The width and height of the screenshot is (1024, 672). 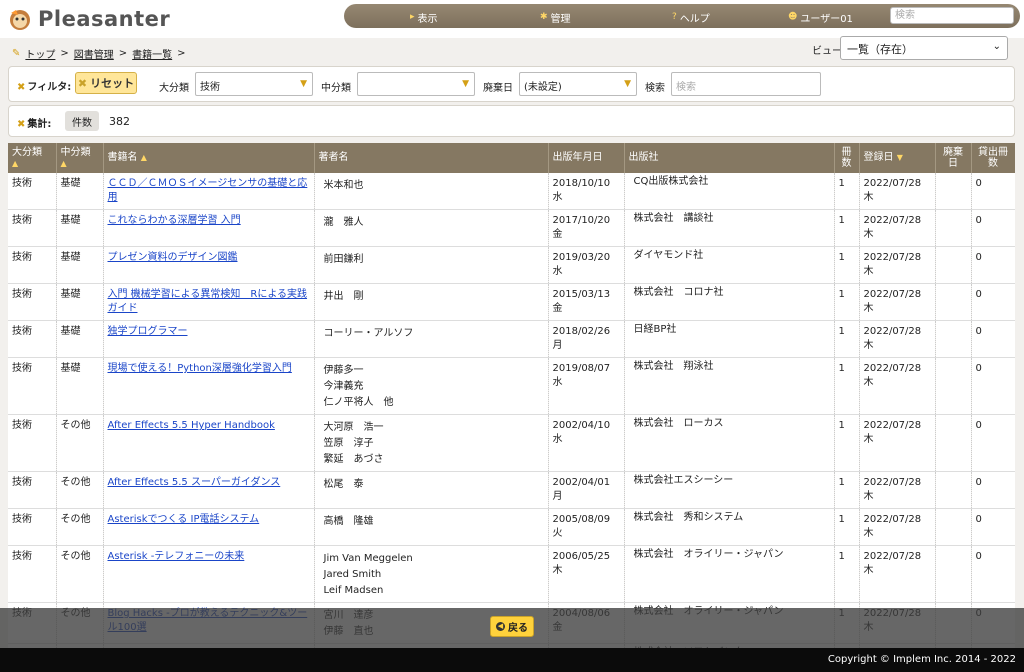 I want to click on nav-user: ☻ ユーザー01, so click(x=820, y=17).